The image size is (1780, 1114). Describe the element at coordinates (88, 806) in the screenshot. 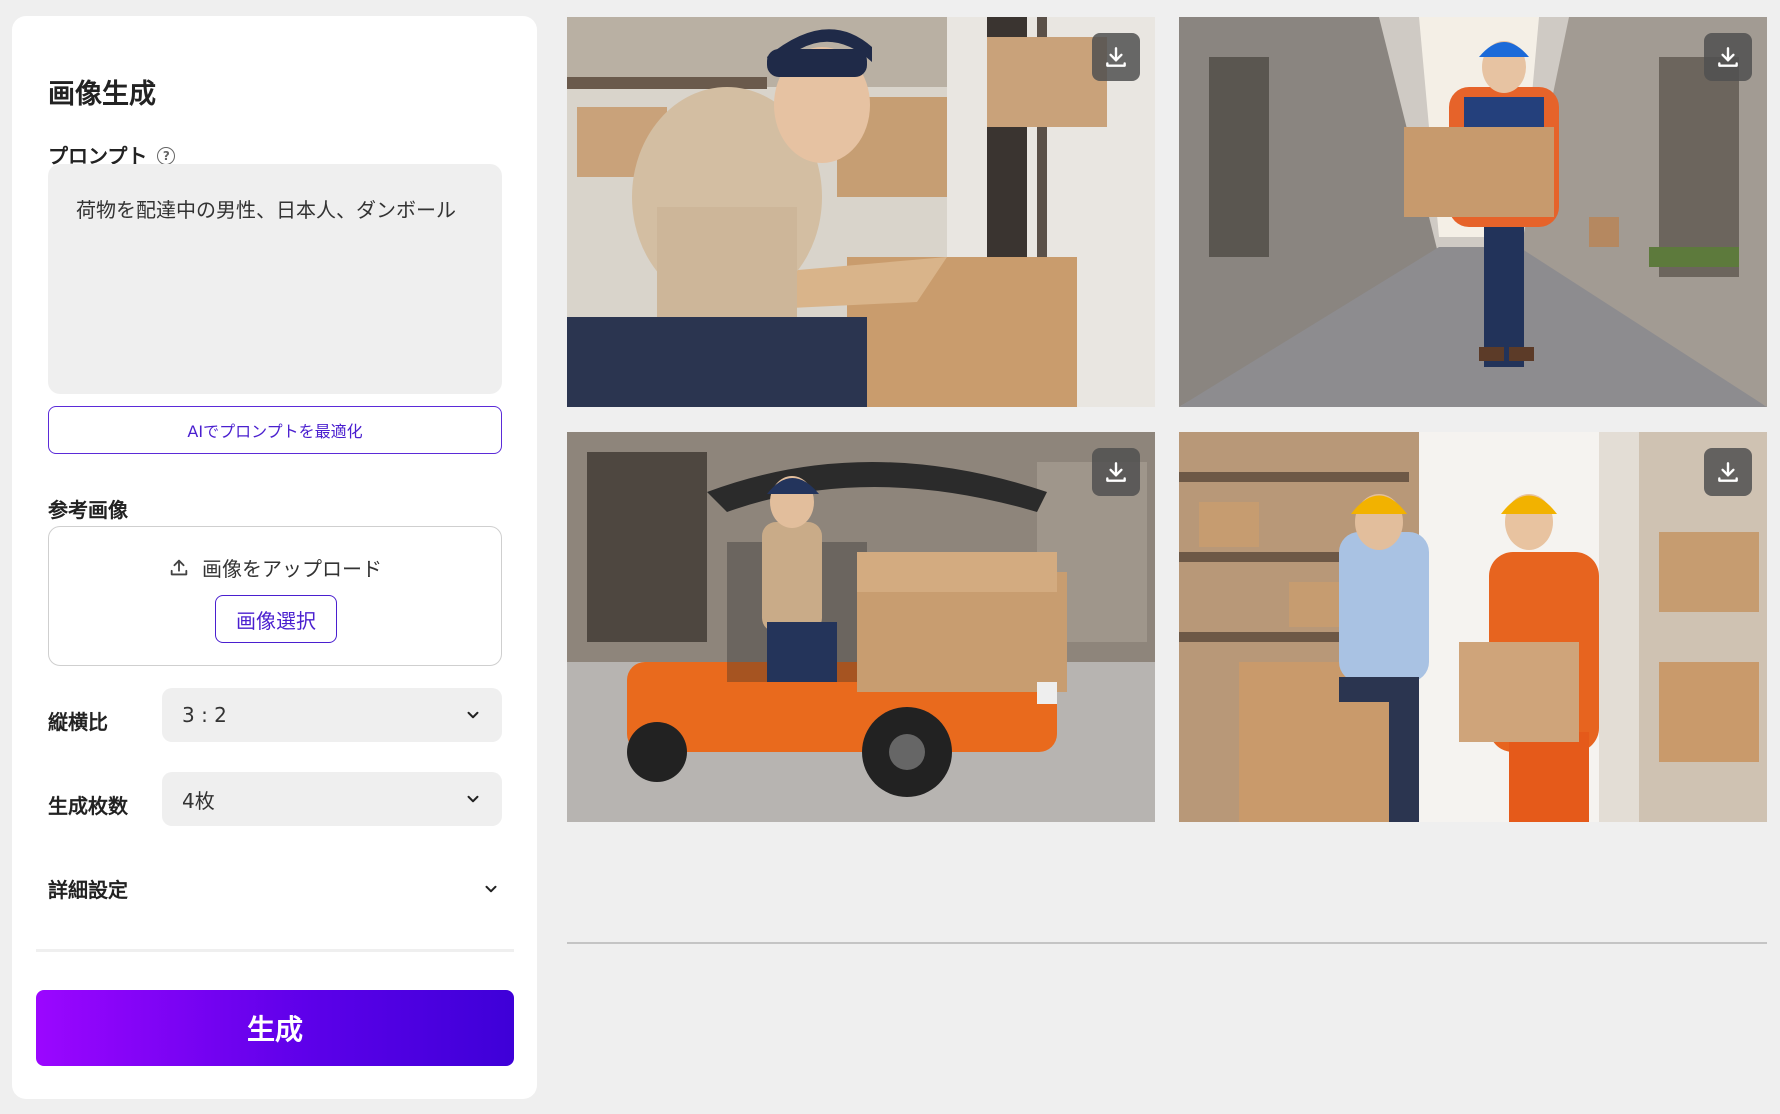

I see `image-count-label: 生成枚数` at that location.